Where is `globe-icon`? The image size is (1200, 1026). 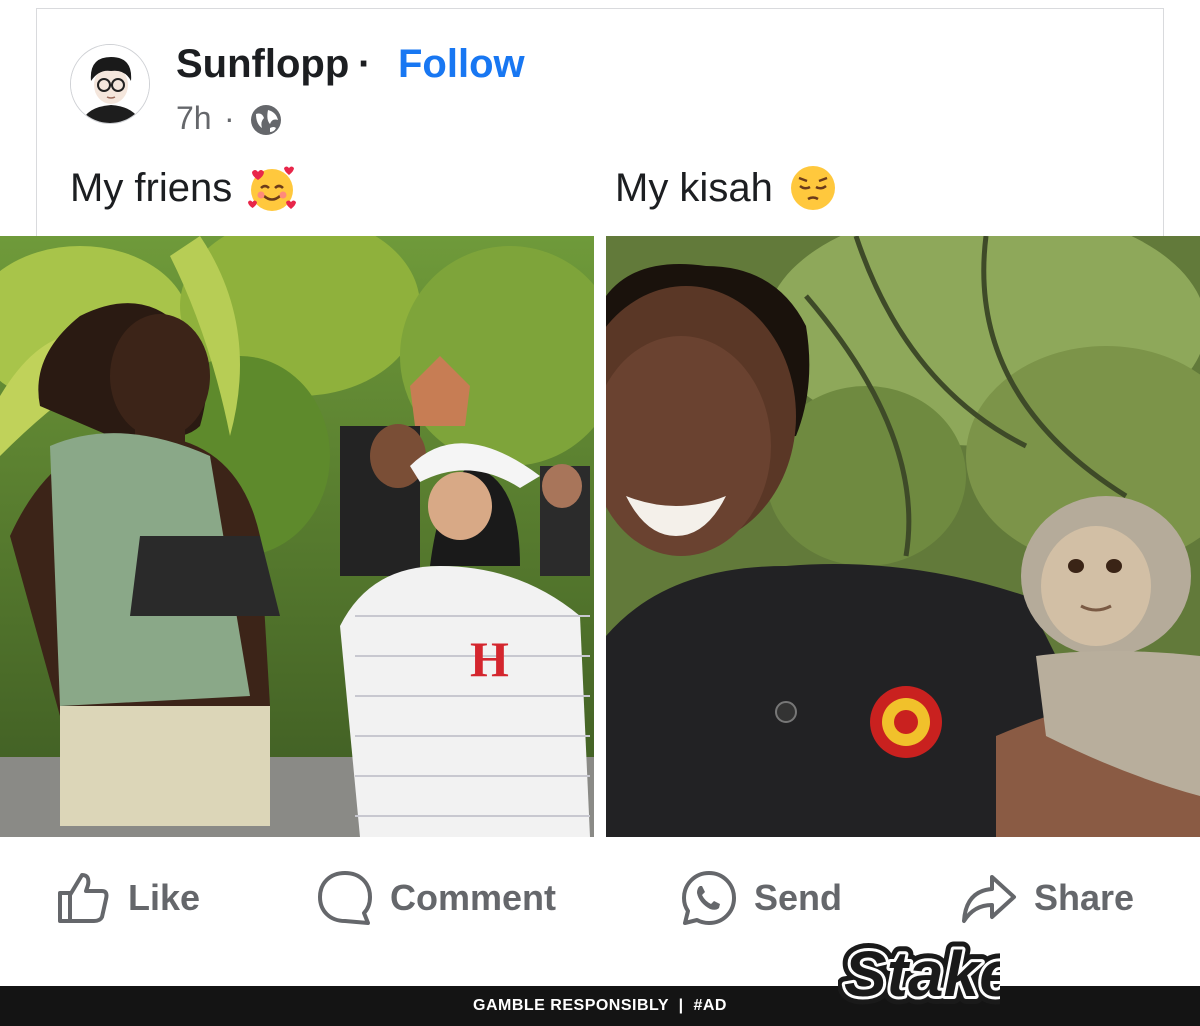
globe-icon is located at coordinates (266, 120).